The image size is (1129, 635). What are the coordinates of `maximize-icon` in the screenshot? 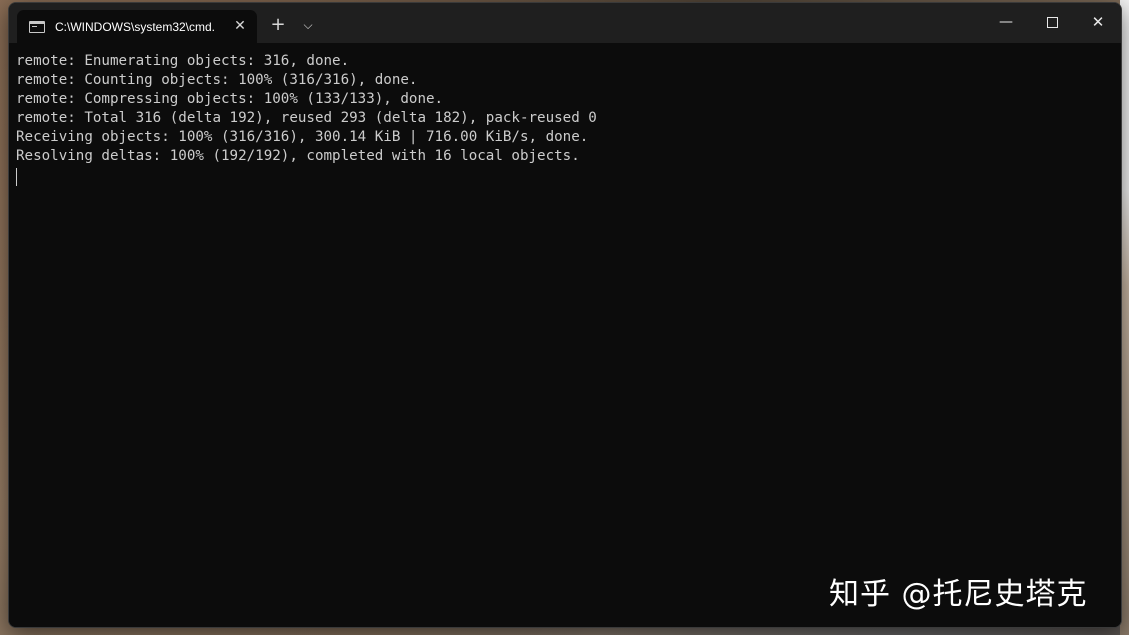 It's located at (1052, 22).